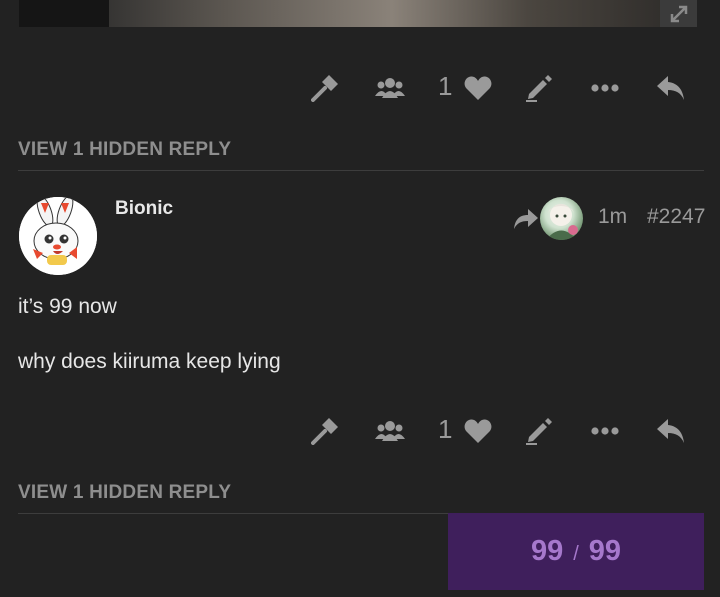  Describe the element at coordinates (360, 88) in the screenshot. I see `post-actions-top: 1` at that location.